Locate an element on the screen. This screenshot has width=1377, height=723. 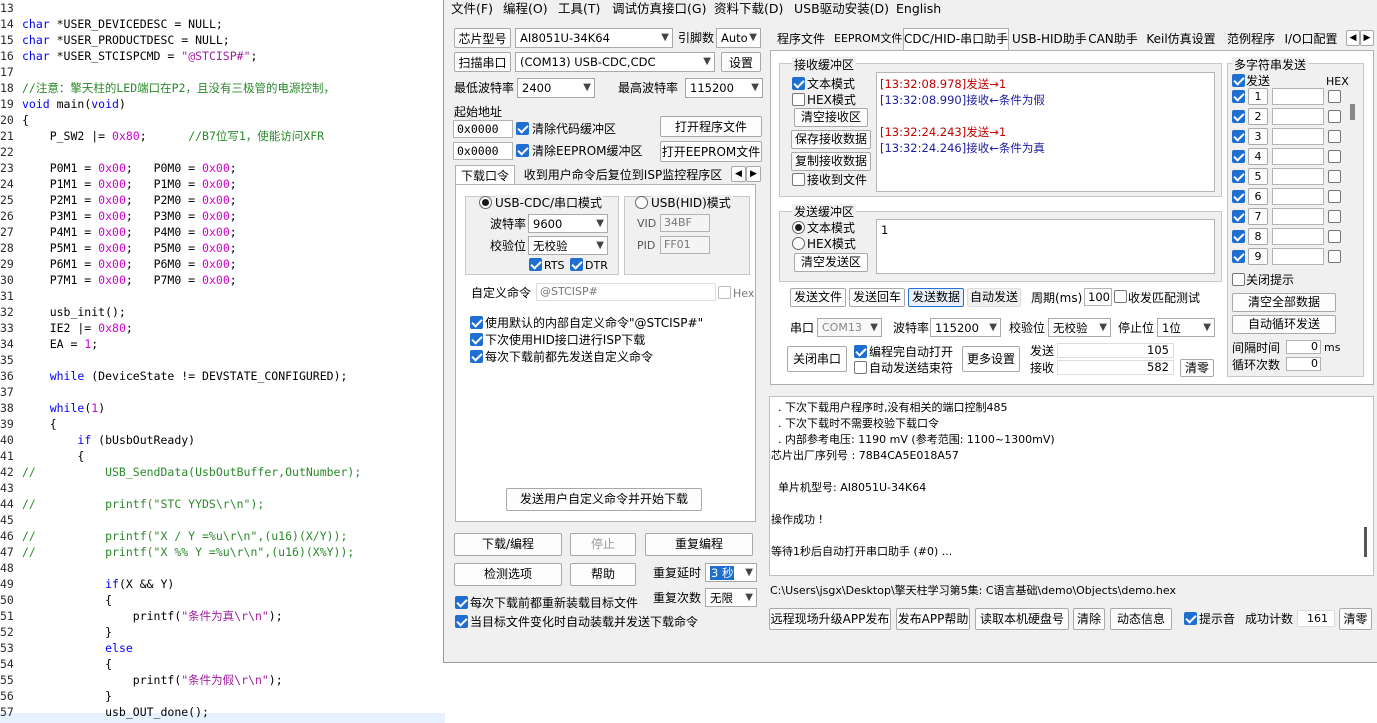
close-port-button: 关闭串口 is located at coordinates (817, 359).